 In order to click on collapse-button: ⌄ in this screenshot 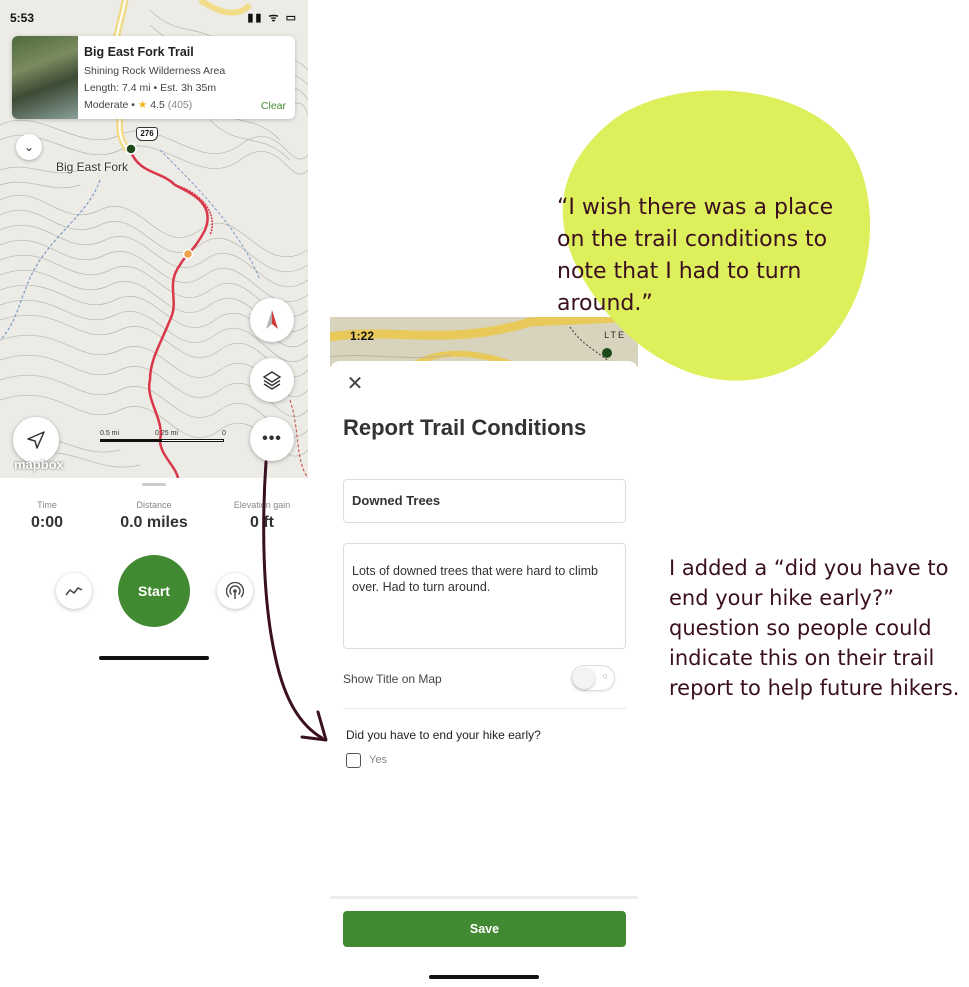, I will do `click(29, 147)`.